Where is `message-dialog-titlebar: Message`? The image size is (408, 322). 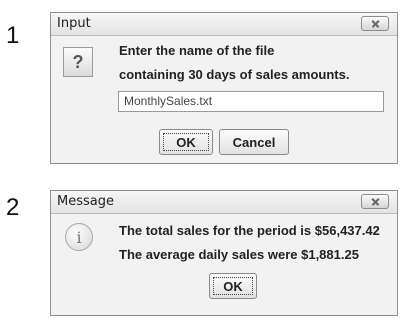
message-dialog-titlebar: Message is located at coordinates (224, 202).